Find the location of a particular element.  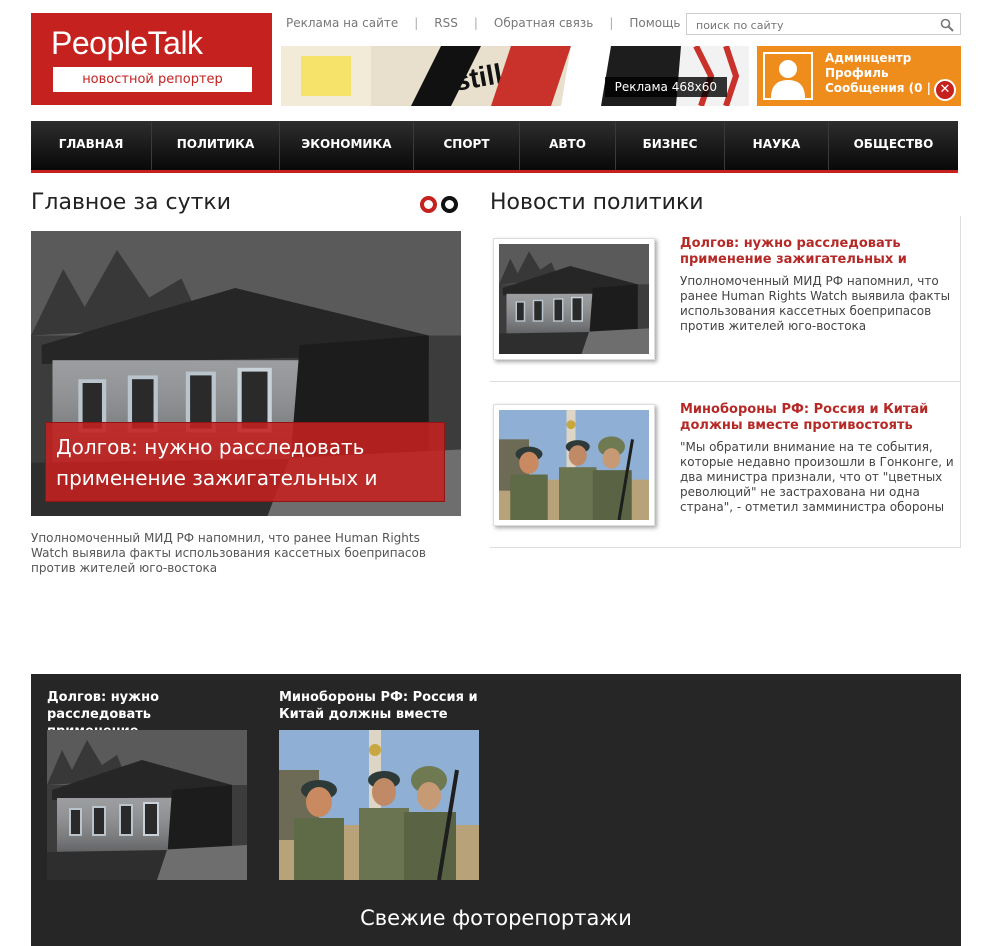

nav-item-main: ГЛАВНАЯ is located at coordinates (91, 145).